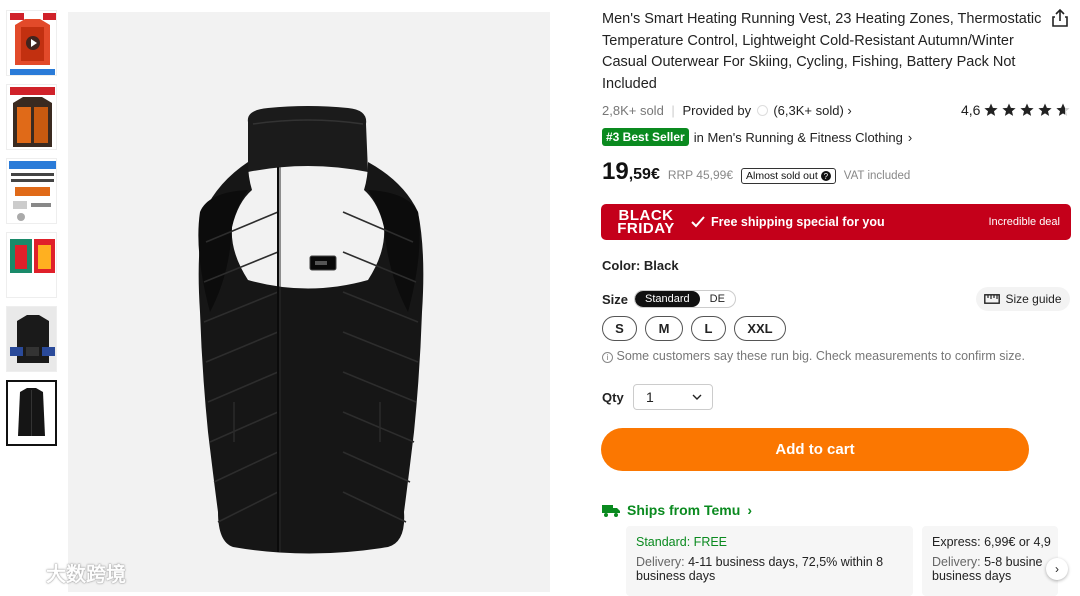 This screenshot has height=596, width=1080. I want to click on thumbnail-strip, so click(32, 232).